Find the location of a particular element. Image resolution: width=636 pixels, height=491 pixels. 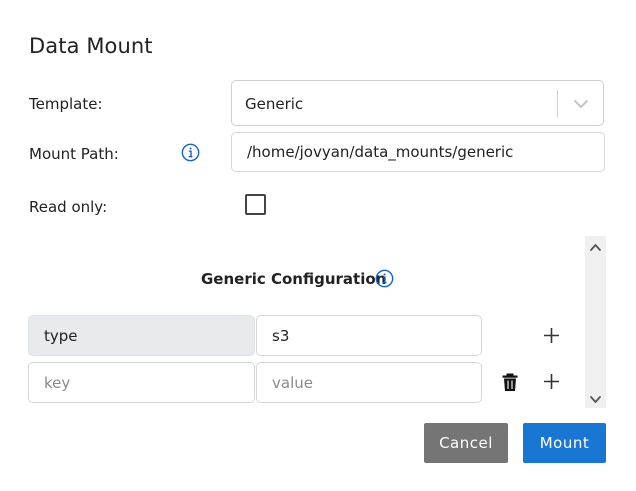

mount-button: Mount is located at coordinates (564, 443).